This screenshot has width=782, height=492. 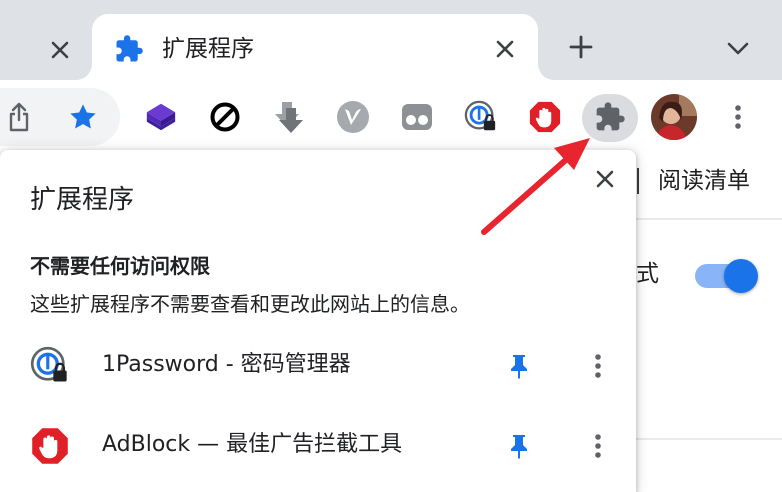 I want to click on tab-search-button, so click(x=738, y=49).